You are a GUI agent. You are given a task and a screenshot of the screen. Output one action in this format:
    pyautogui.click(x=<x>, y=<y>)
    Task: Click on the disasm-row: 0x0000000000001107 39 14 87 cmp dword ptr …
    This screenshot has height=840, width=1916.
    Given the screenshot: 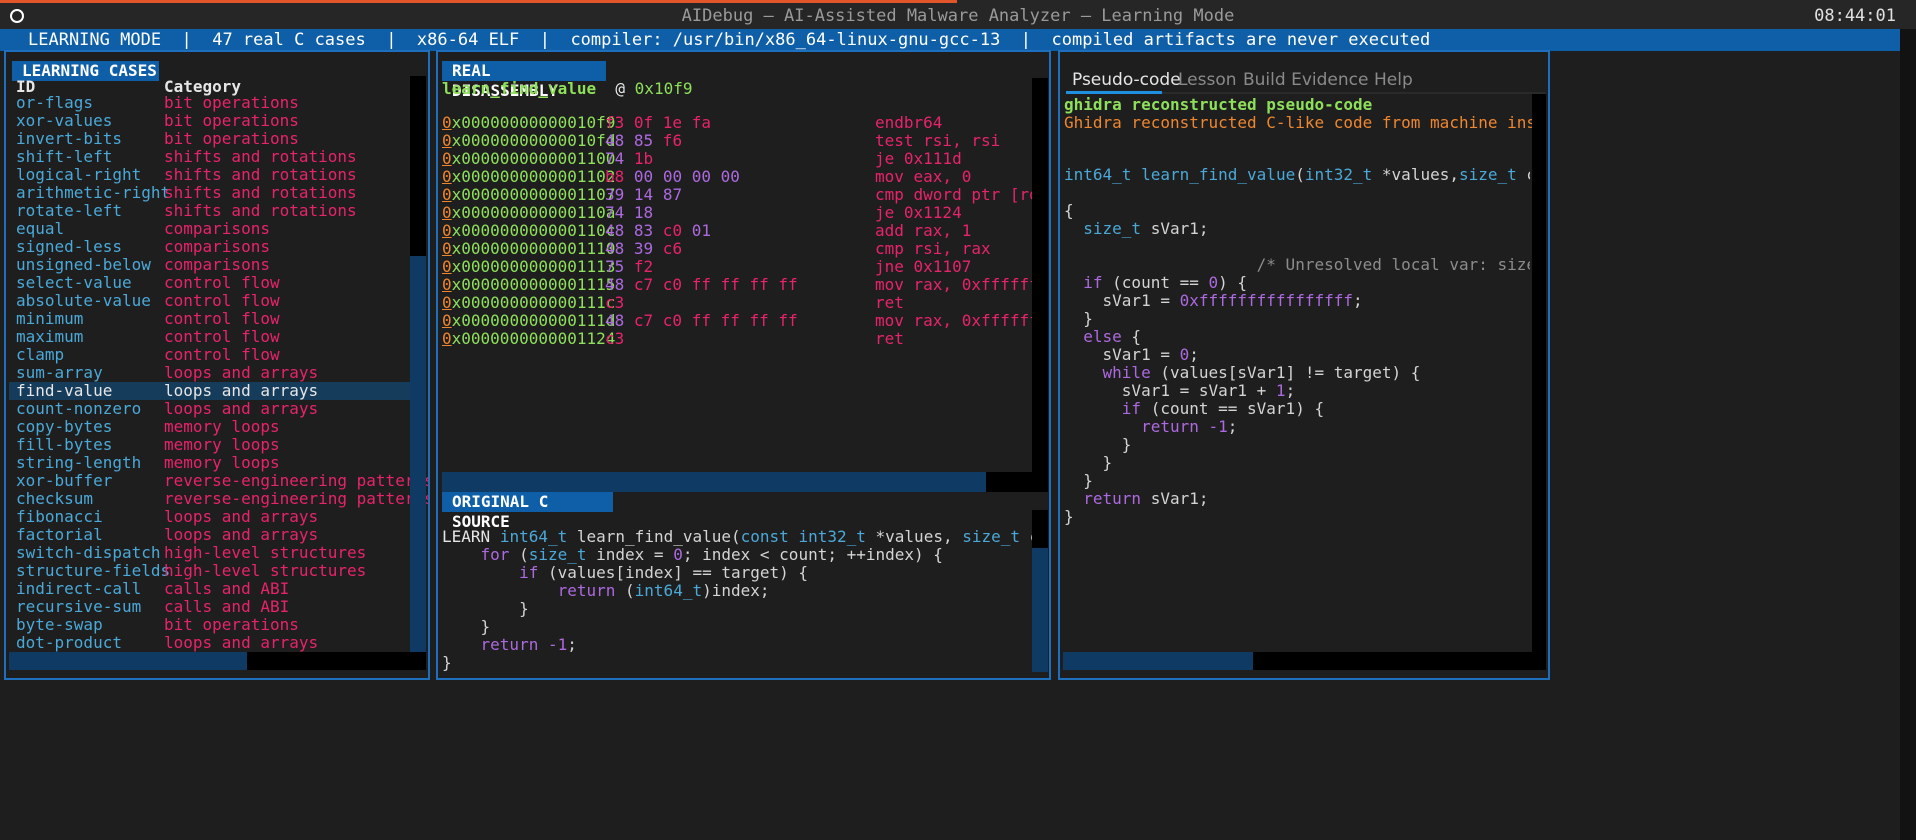 What is the action you would take?
    pyautogui.click(x=735, y=195)
    